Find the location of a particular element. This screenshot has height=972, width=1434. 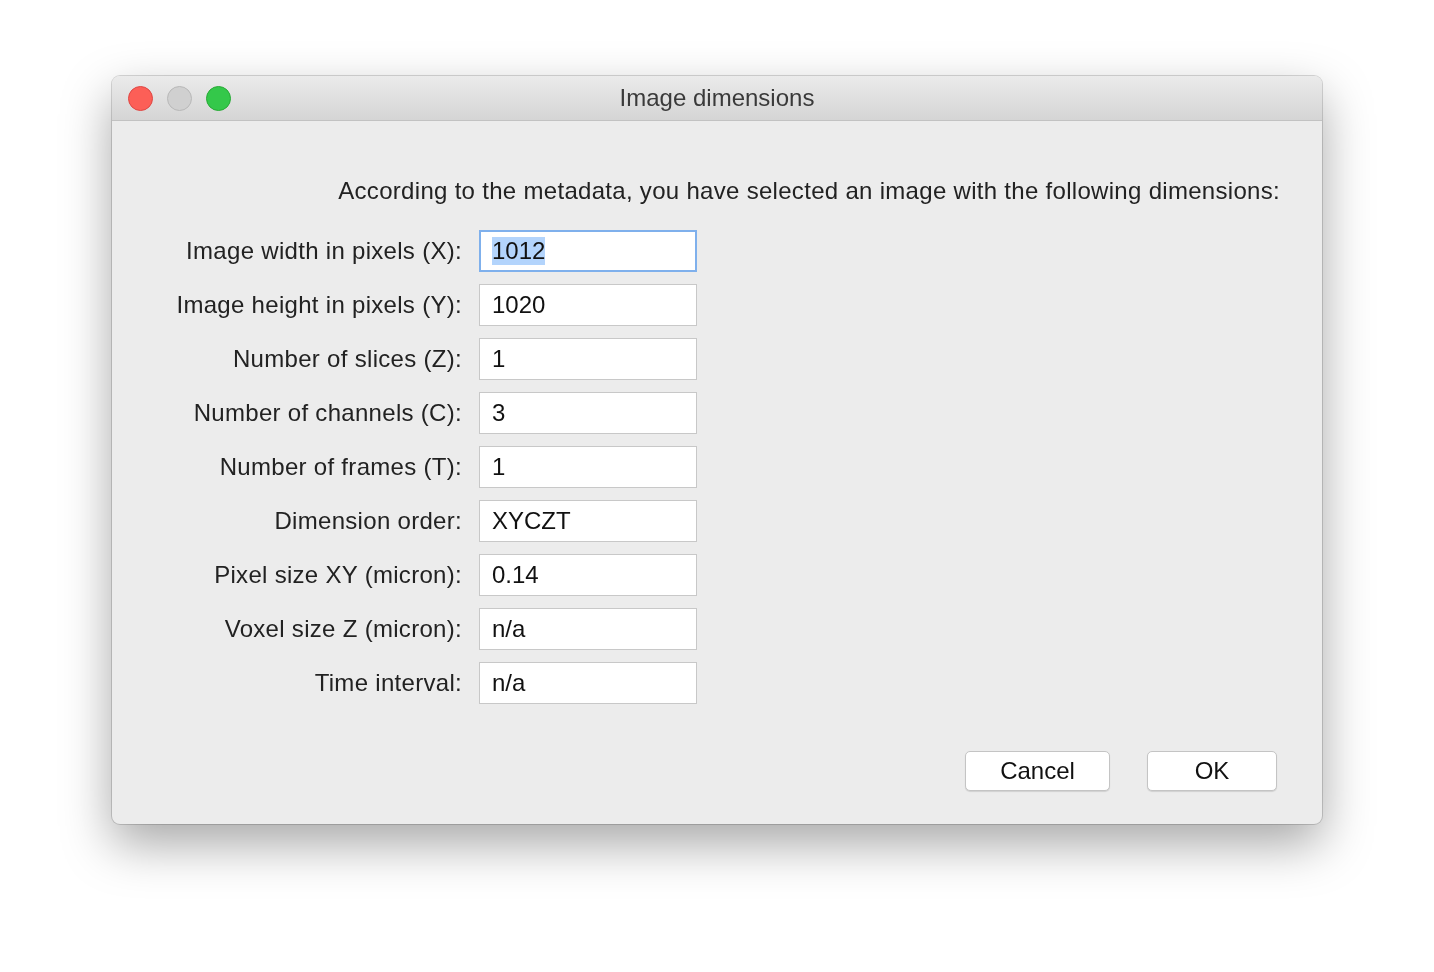

input-field: 1020 is located at coordinates (588, 305).